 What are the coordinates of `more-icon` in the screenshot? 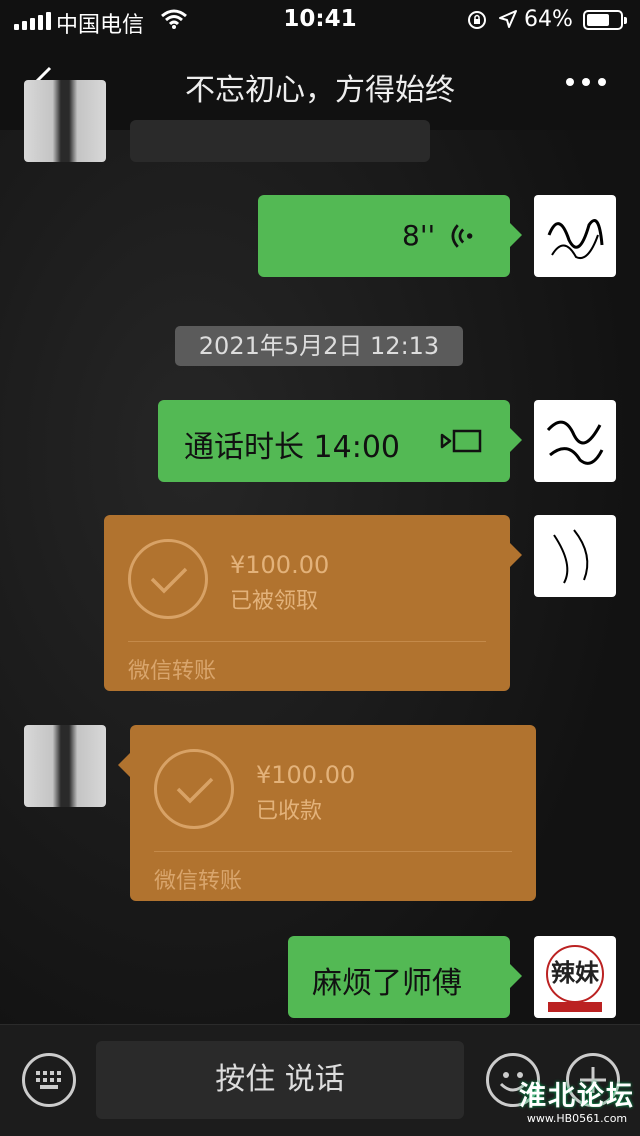 It's located at (586, 84).